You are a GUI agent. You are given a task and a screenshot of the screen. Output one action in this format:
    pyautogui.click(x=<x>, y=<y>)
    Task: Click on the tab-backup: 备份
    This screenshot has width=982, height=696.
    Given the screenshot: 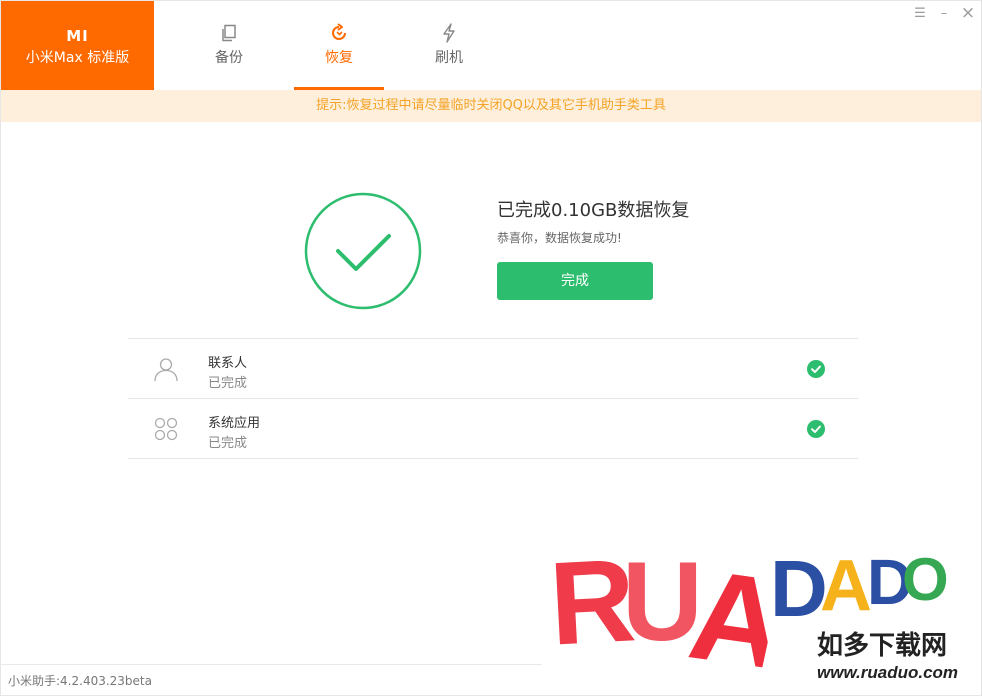 What is the action you would take?
    pyautogui.click(x=229, y=45)
    